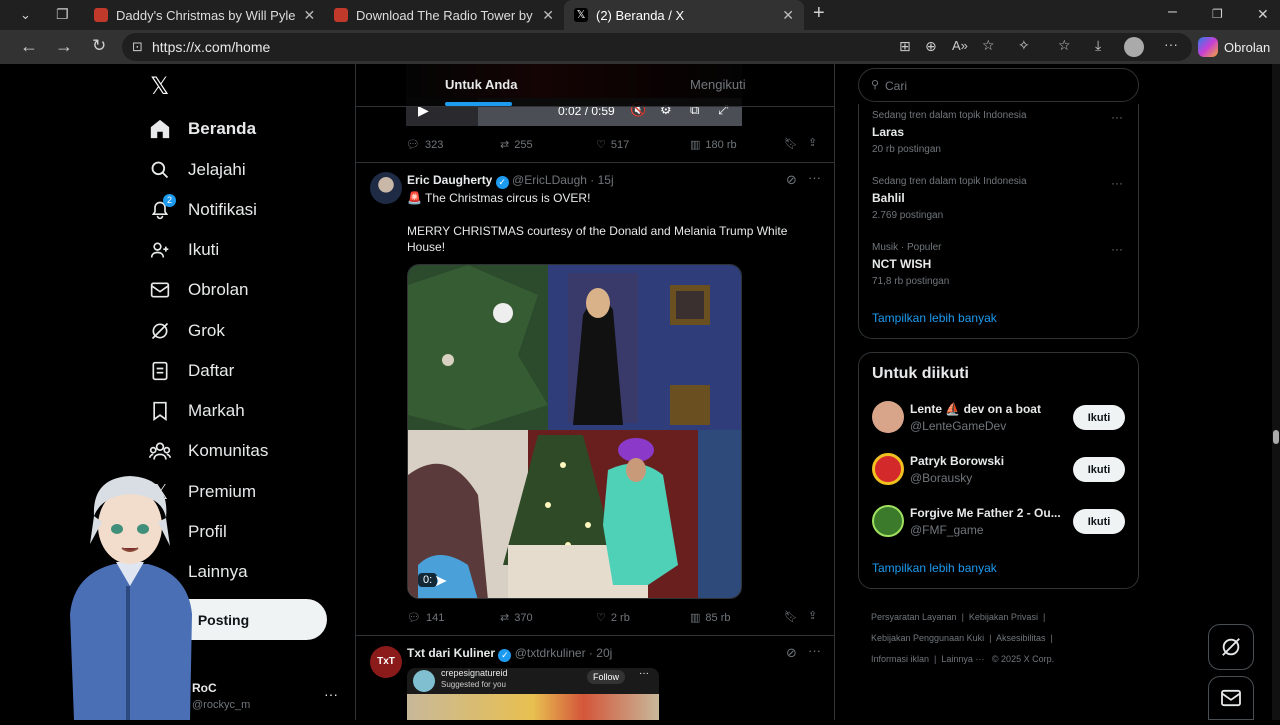 The height and width of the screenshot is (725, 1280). Describe the element at coordinates (198, 290) in the screenshot. I see `nav-messages: Obrolan` at that location.